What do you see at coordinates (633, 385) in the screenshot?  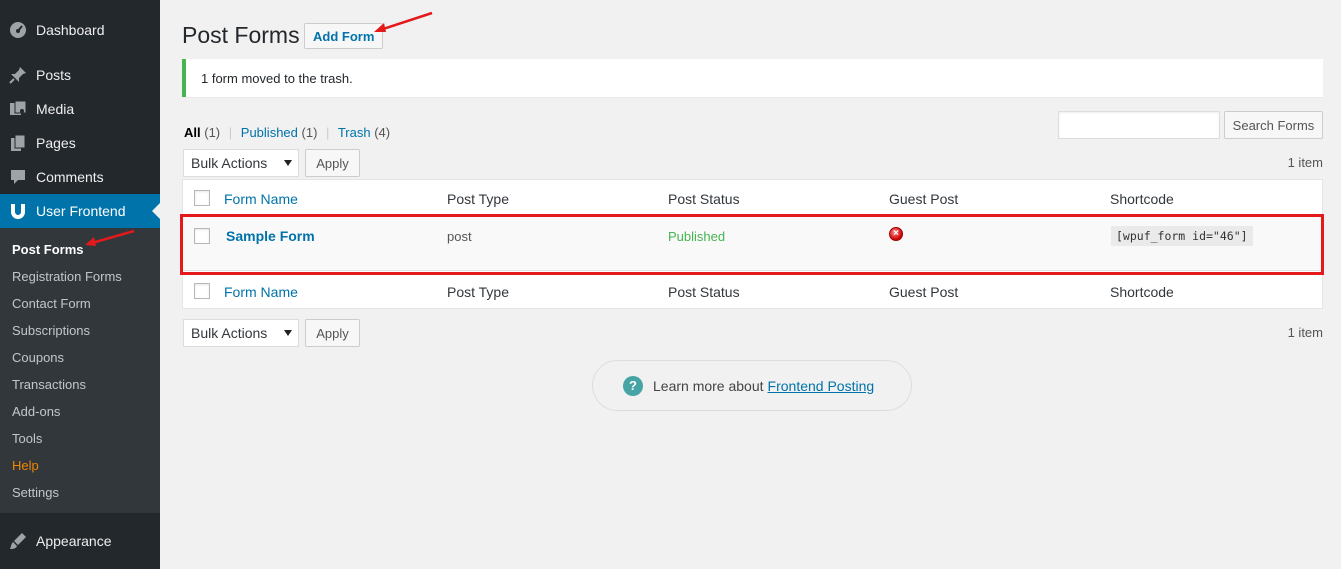 I see `help-question-icon: ?` at bounding box center [633, 385].